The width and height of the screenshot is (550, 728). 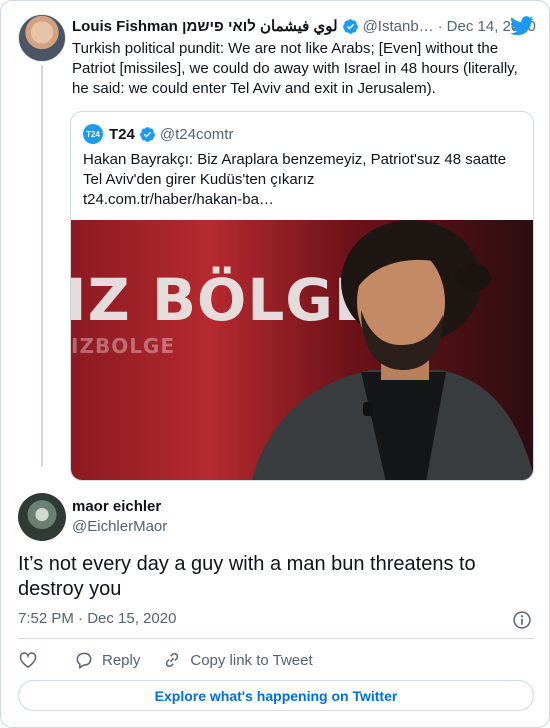 I want to click on divider, so click(x=276, y=638).